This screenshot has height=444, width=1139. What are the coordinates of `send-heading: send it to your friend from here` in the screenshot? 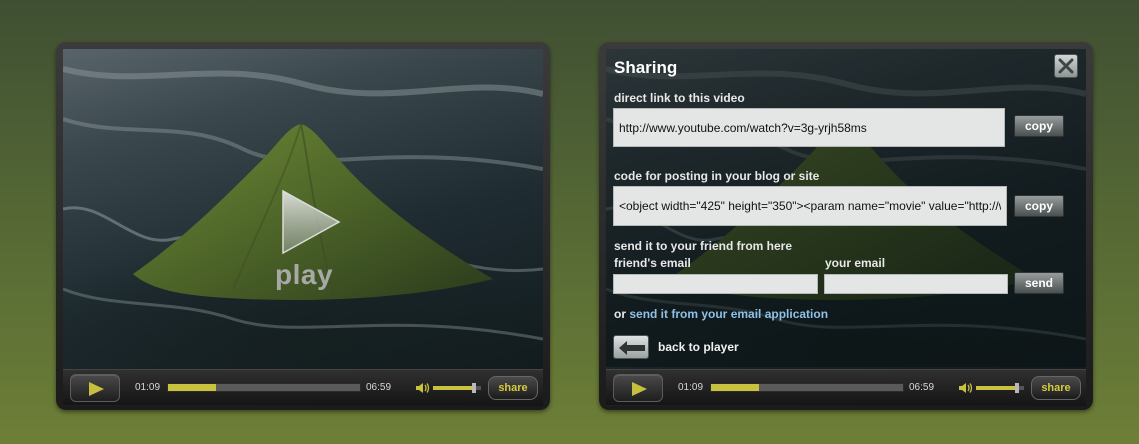 It's located at (703, 246).